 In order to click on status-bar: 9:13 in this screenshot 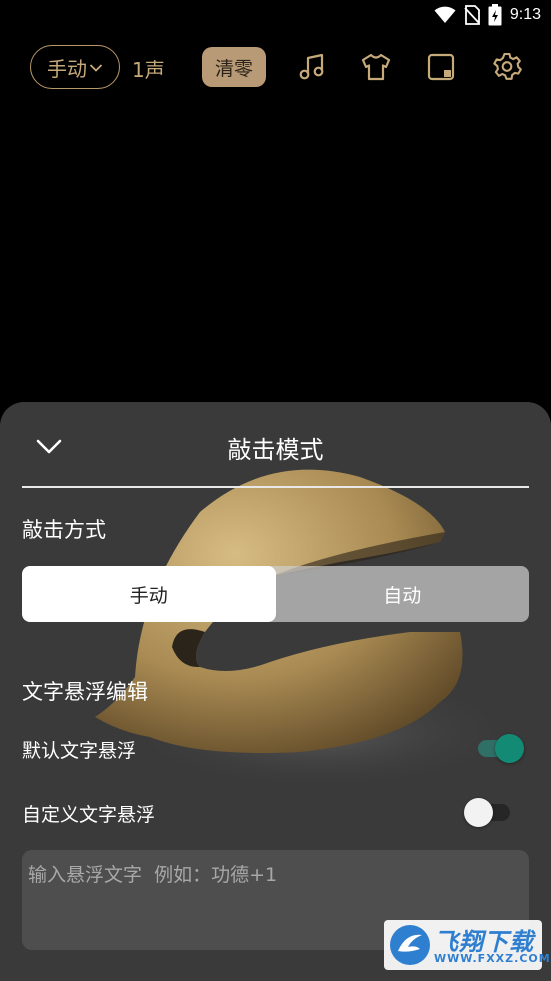, I will do `click(275, 15)`.